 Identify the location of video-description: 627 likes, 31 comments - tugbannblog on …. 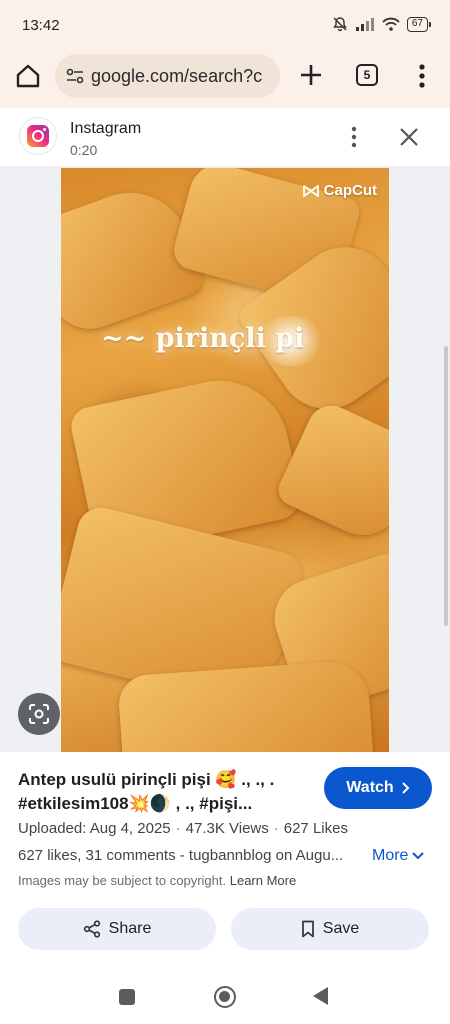
(181, 855).